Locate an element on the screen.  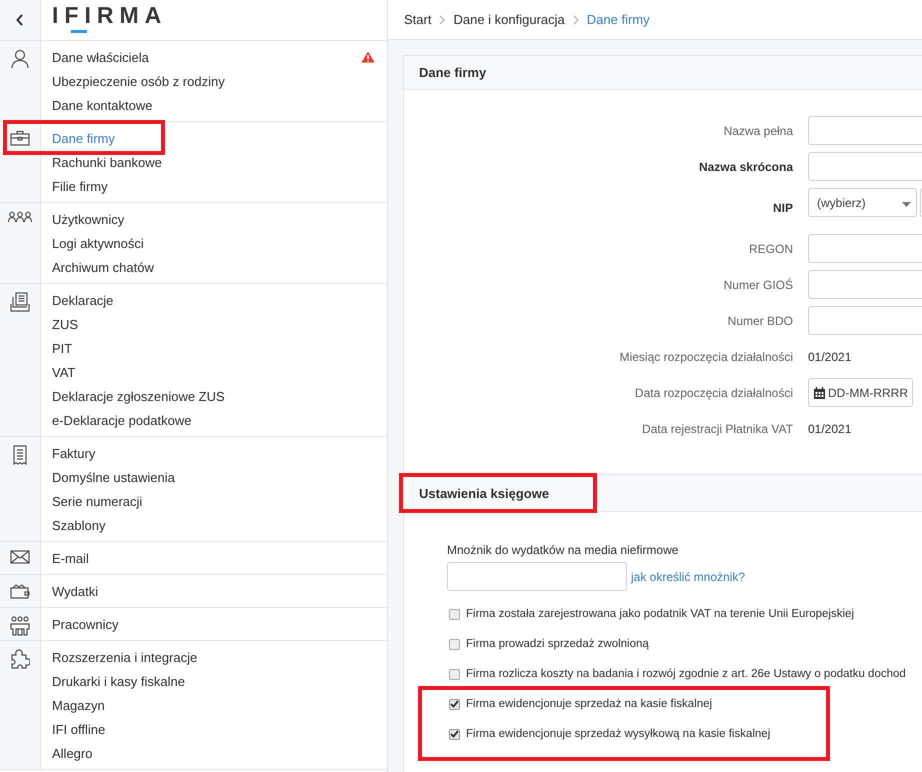
sidebar-item: Deklaracje zgłoszeniowe ZUS is located at coordinates (138, 396).